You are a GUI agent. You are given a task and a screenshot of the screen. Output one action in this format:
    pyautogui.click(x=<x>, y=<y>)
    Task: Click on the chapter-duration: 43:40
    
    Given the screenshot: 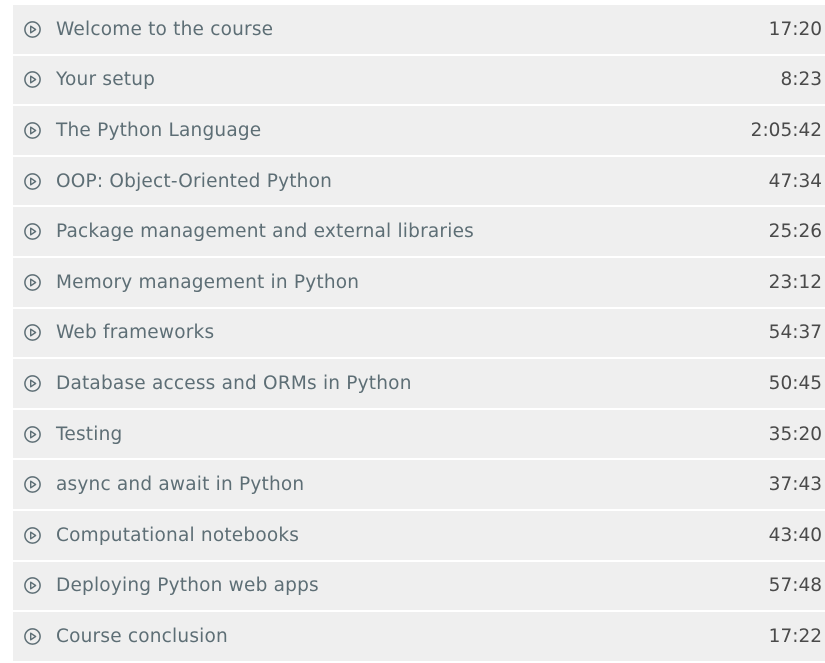 What is the action you would take?
    pyautogui.click(x=795, y=535)
    